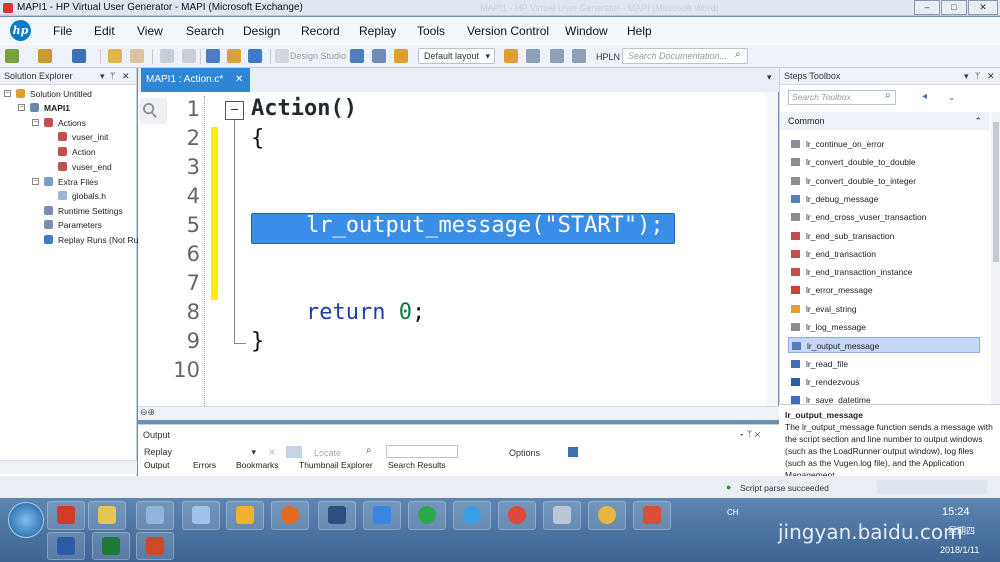  I want to click on new-script-icon, so click(12, 56).